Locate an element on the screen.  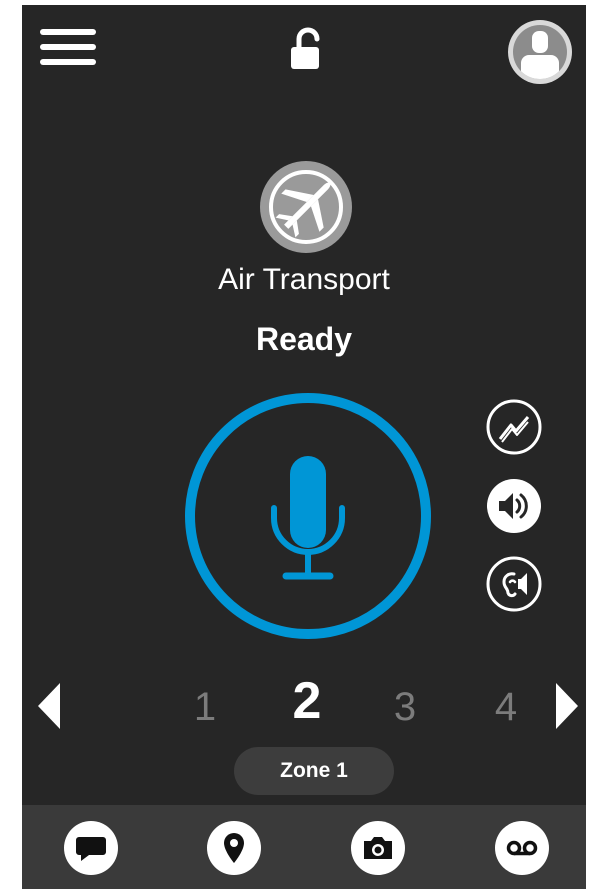
channel-number-1: 1 is located at coordinates (205, 707).